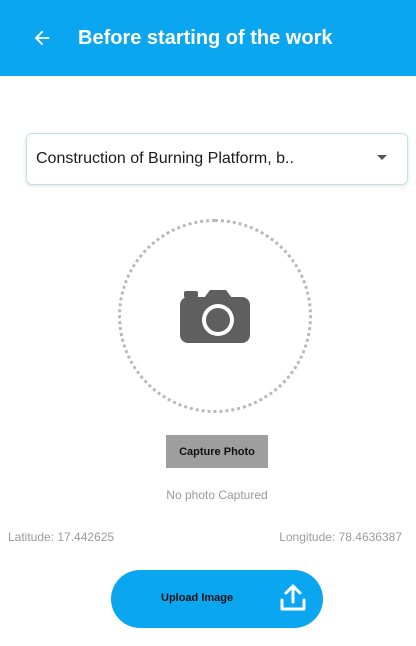  Describe the element at coordinates (340, 537) in the screenshot. I see `longitude-text: Longitude: 78.4636387` at that location.